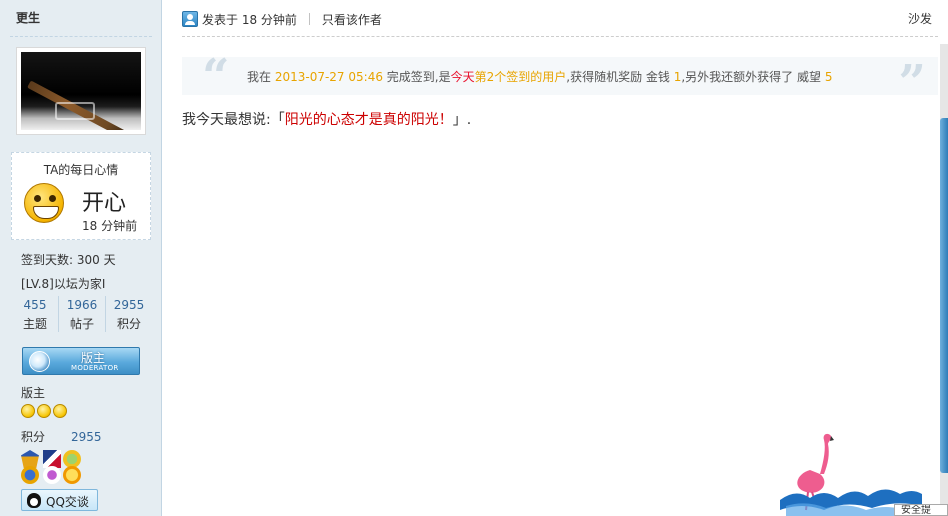 The height and width of the screenshot is (516, 948). I want to click on rank-stars, so click(44, 411).